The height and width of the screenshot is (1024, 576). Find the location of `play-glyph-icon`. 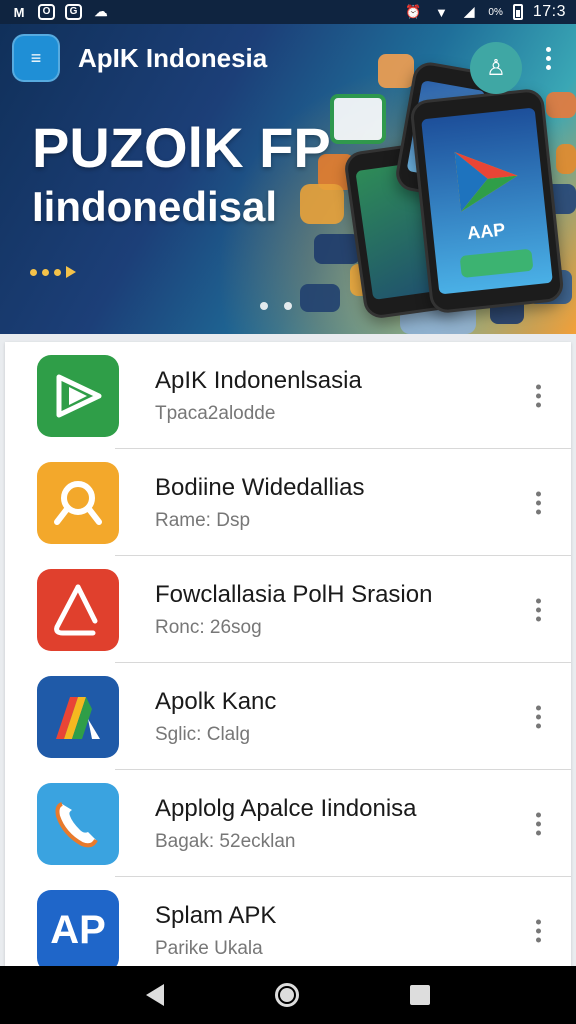

play-glyph-icon is located at coordinates (79, 395).